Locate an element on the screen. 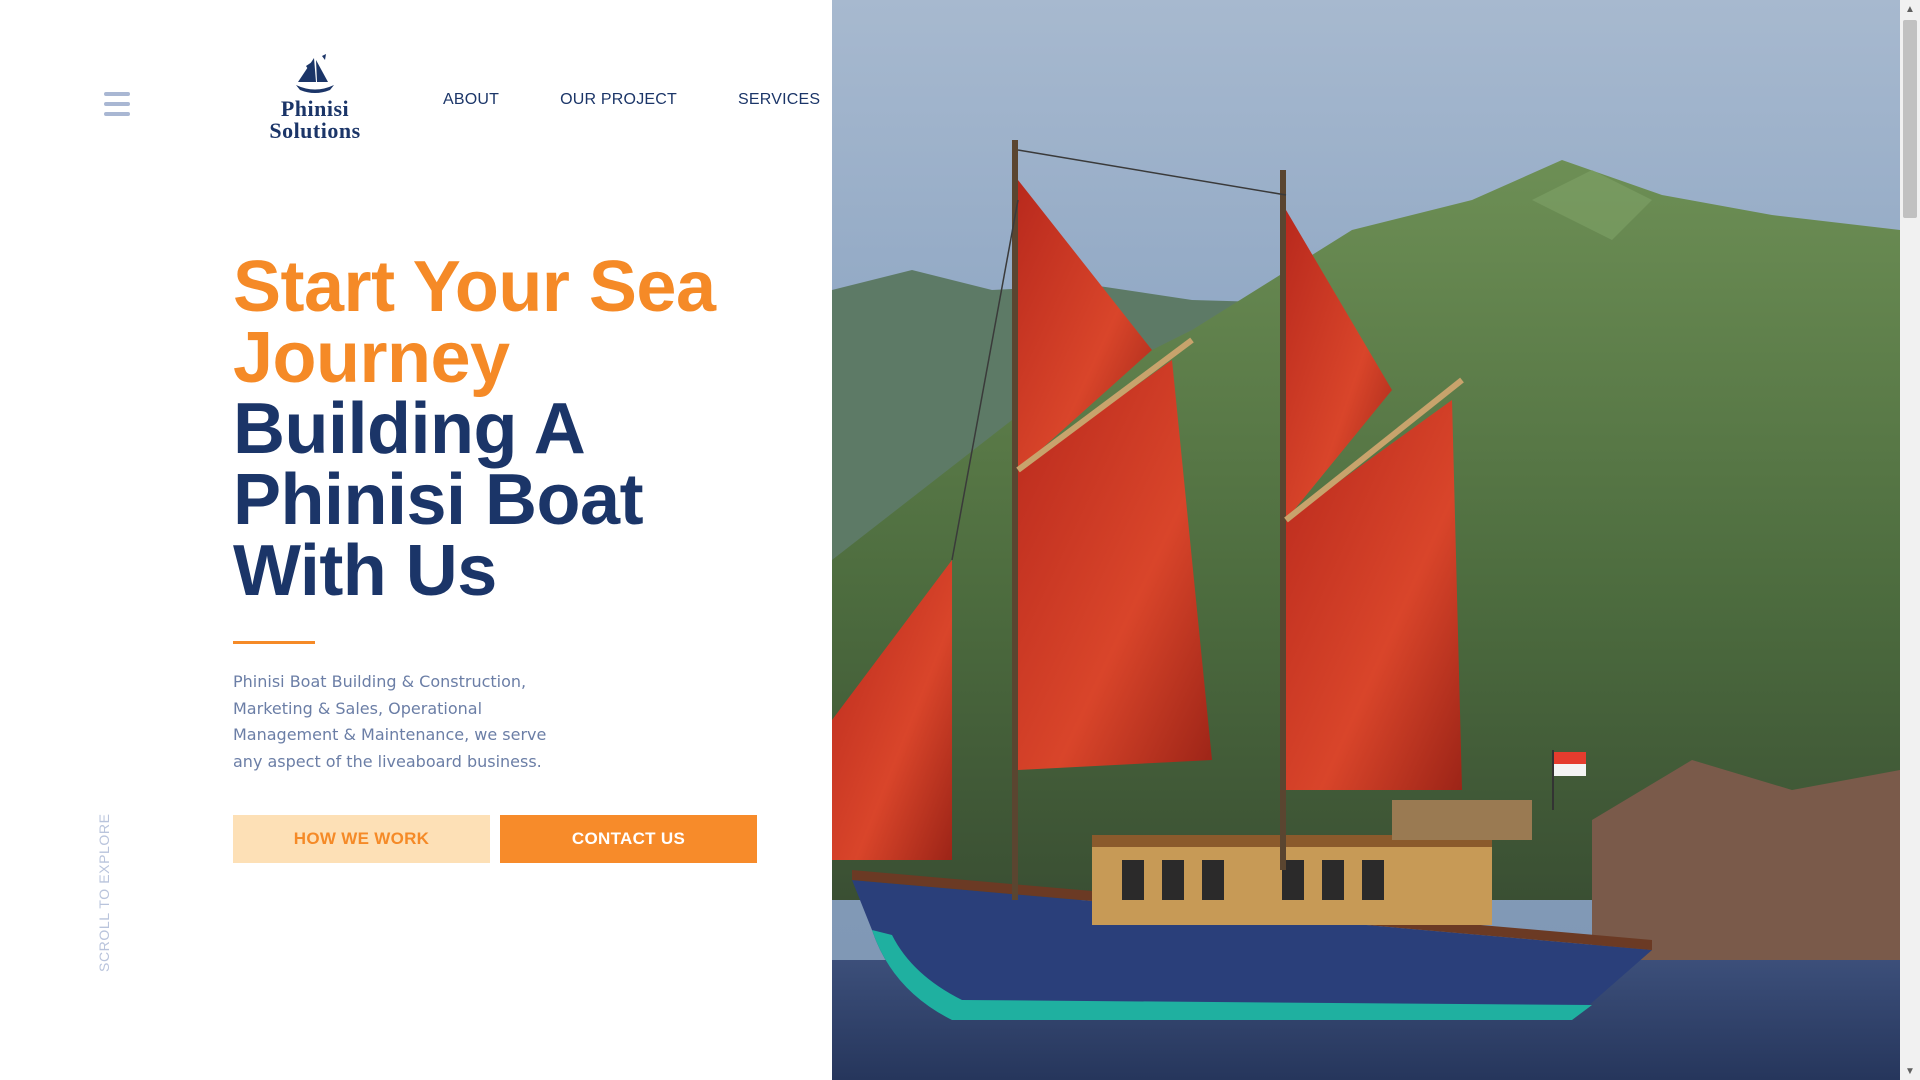  how-we-work-button: HOW WE WORK is located at coordinates (361, 839).